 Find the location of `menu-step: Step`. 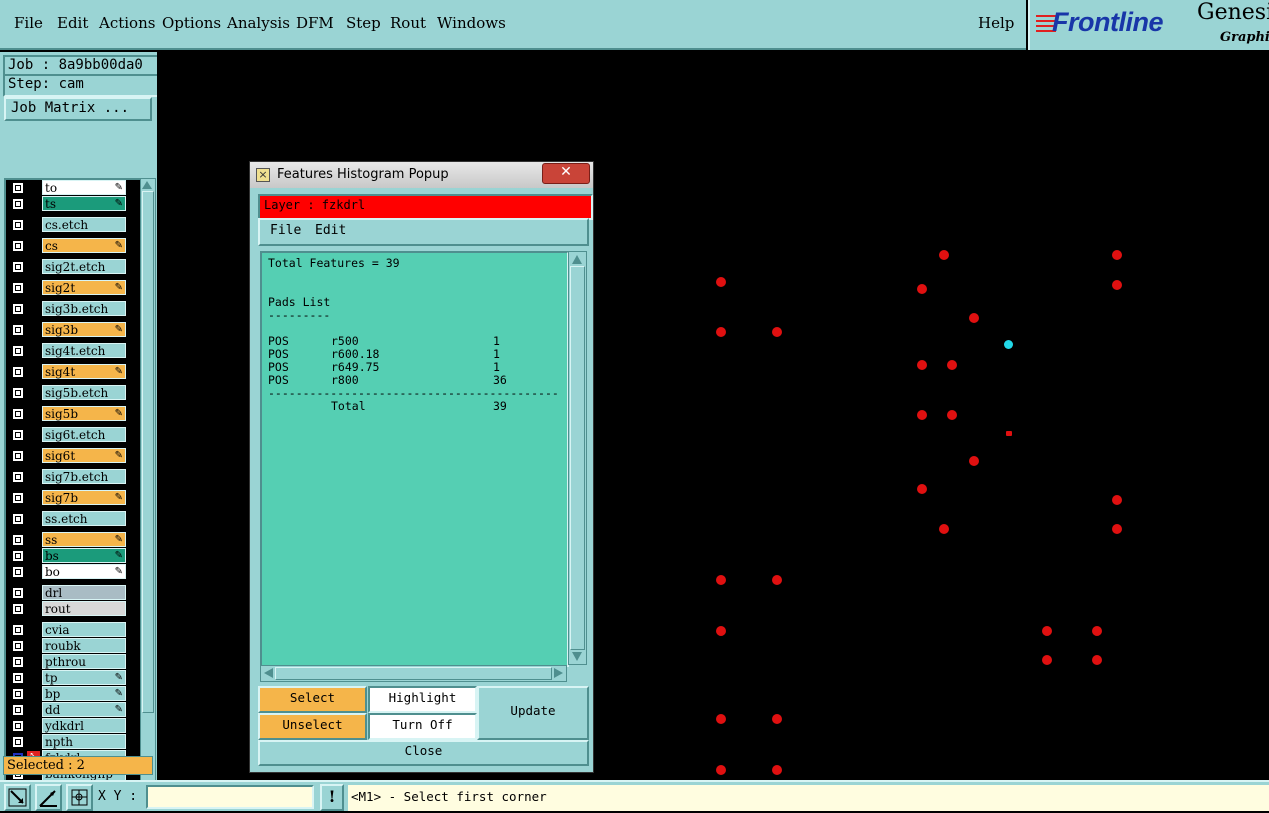

menu-step: Step is located at coordinates (363, 23).